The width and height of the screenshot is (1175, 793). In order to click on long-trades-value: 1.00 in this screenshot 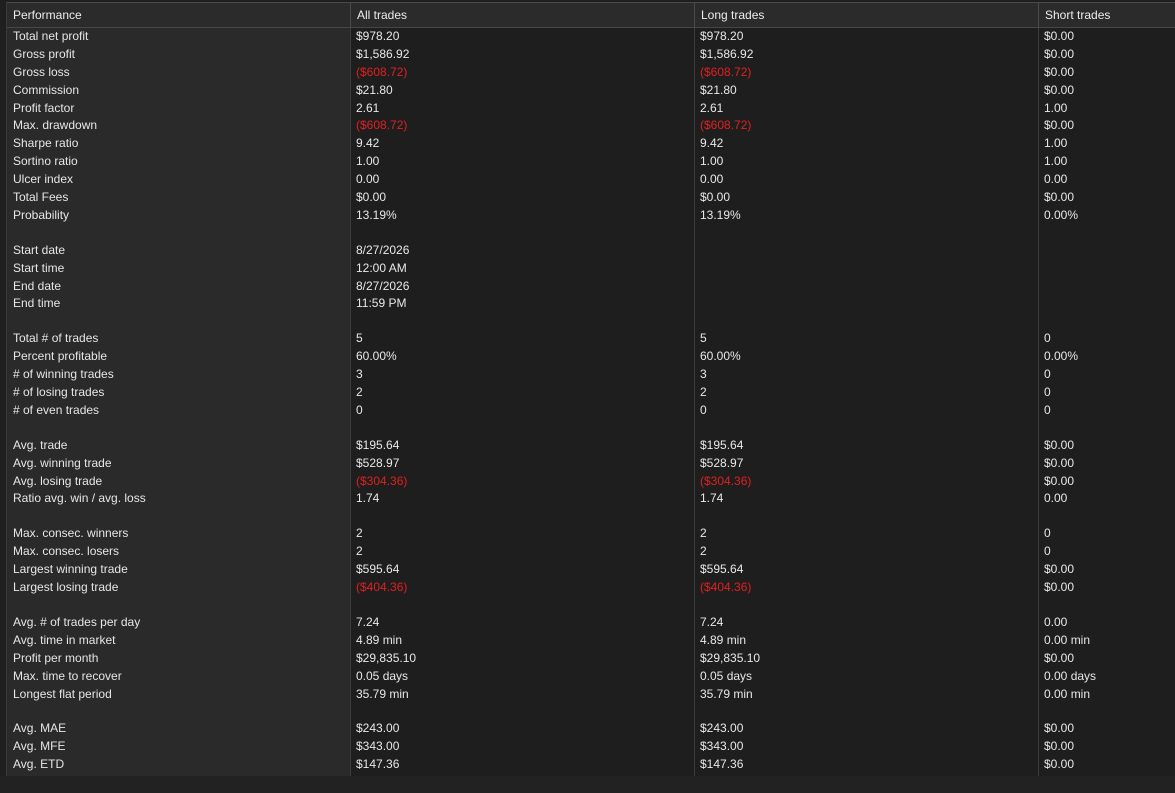, I will do `click(712, 161)`.